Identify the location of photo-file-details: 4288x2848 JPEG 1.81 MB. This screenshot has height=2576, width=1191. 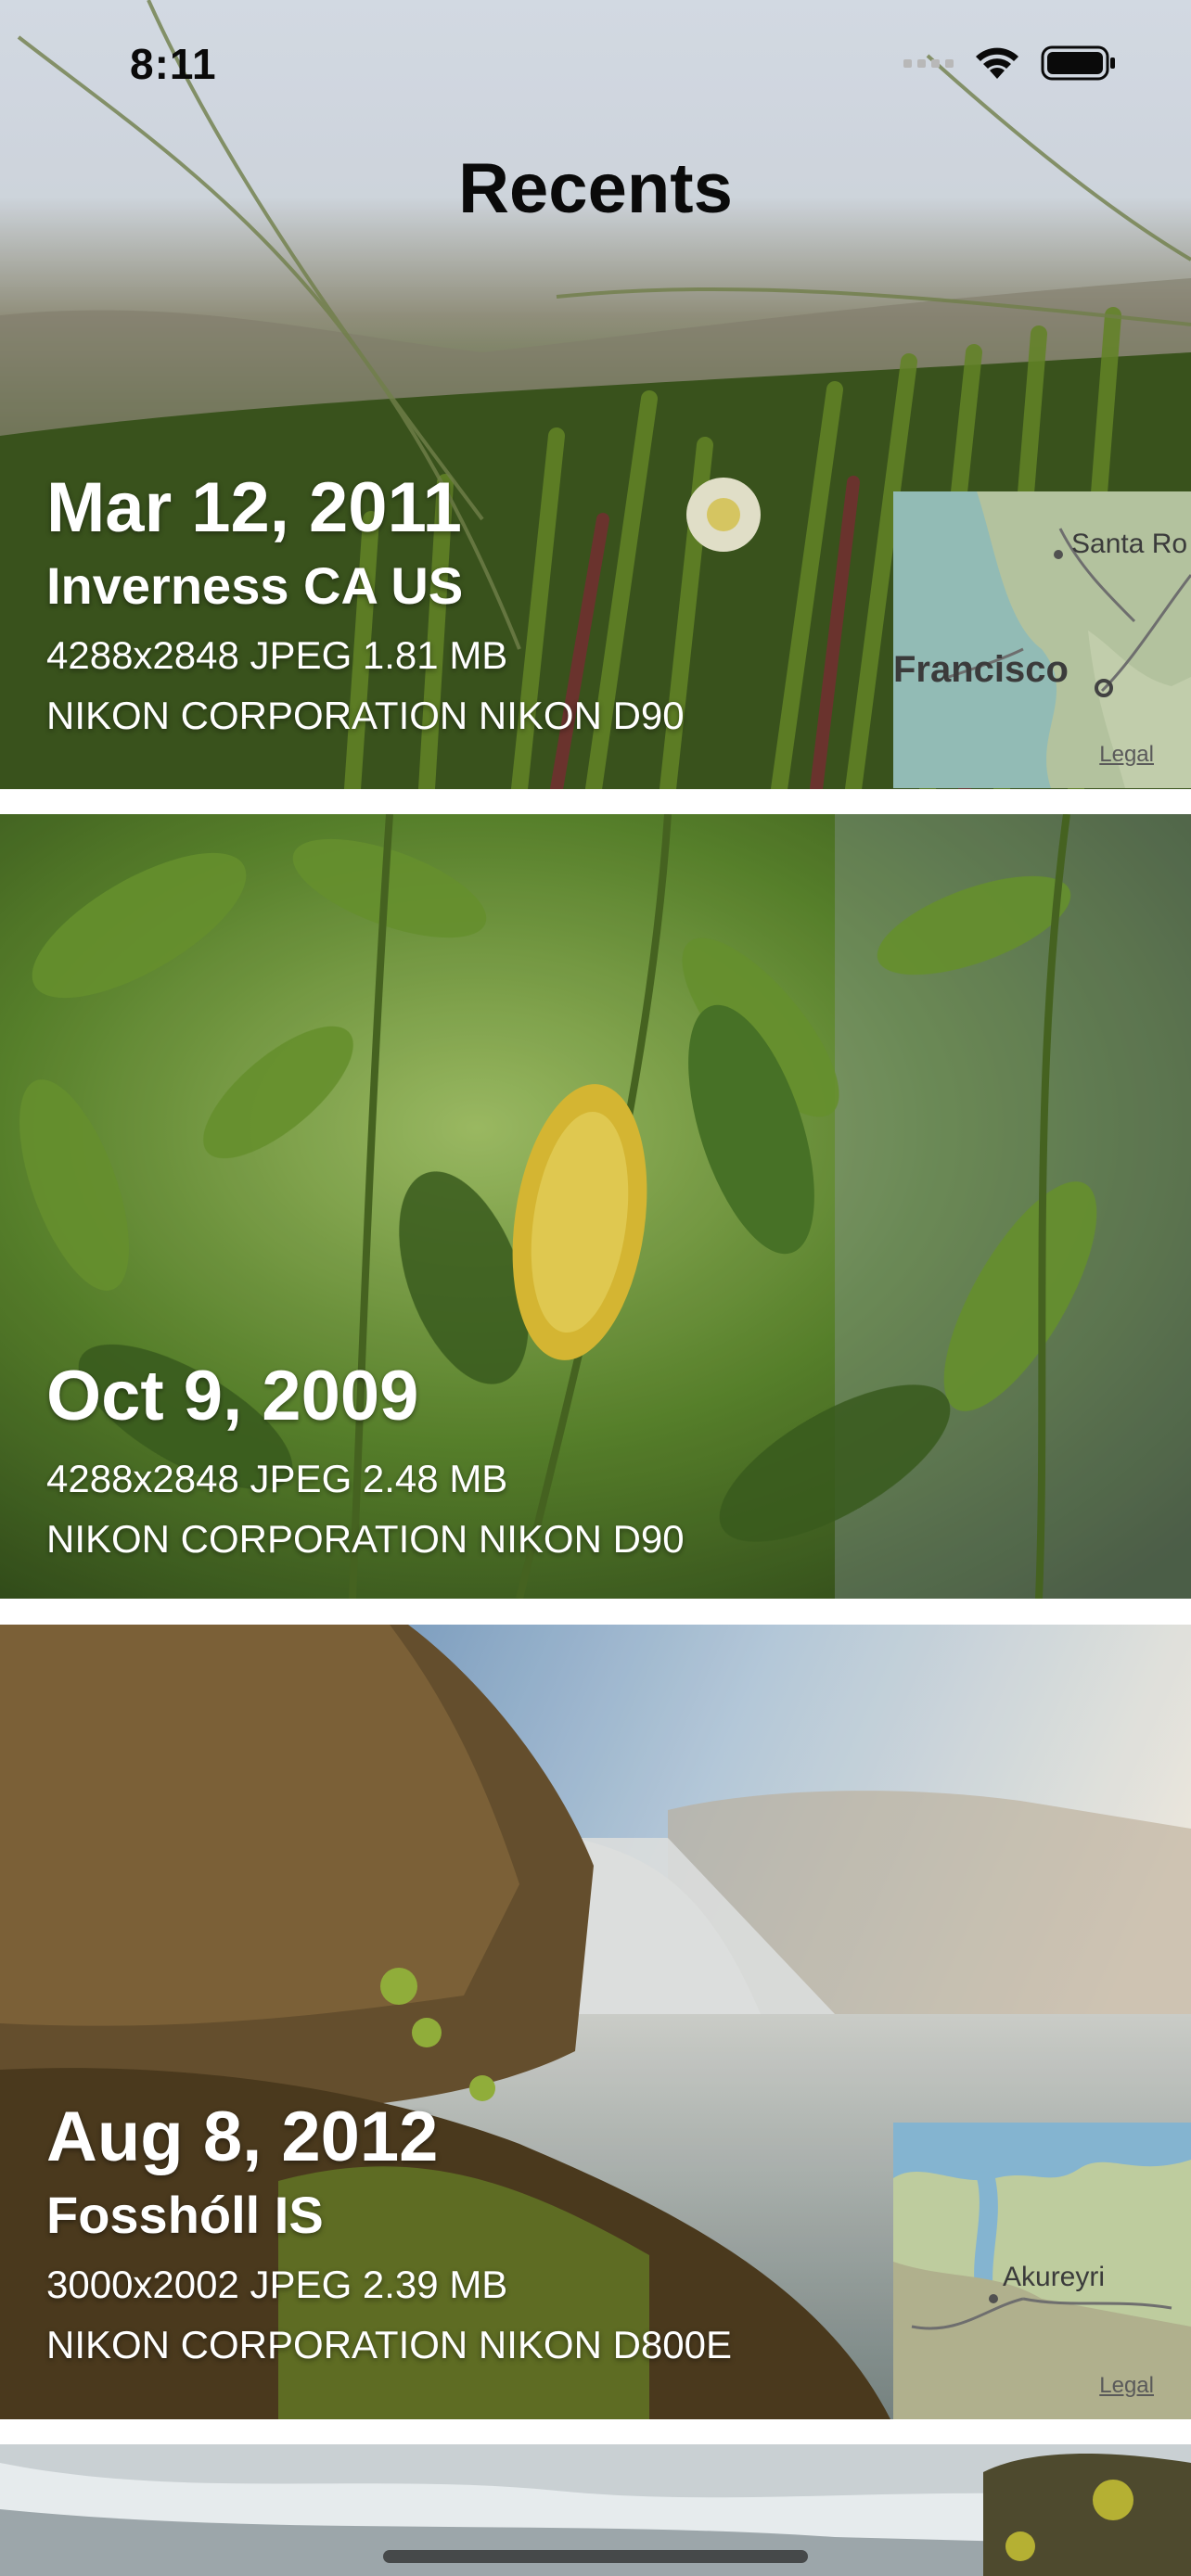
(277, 655).